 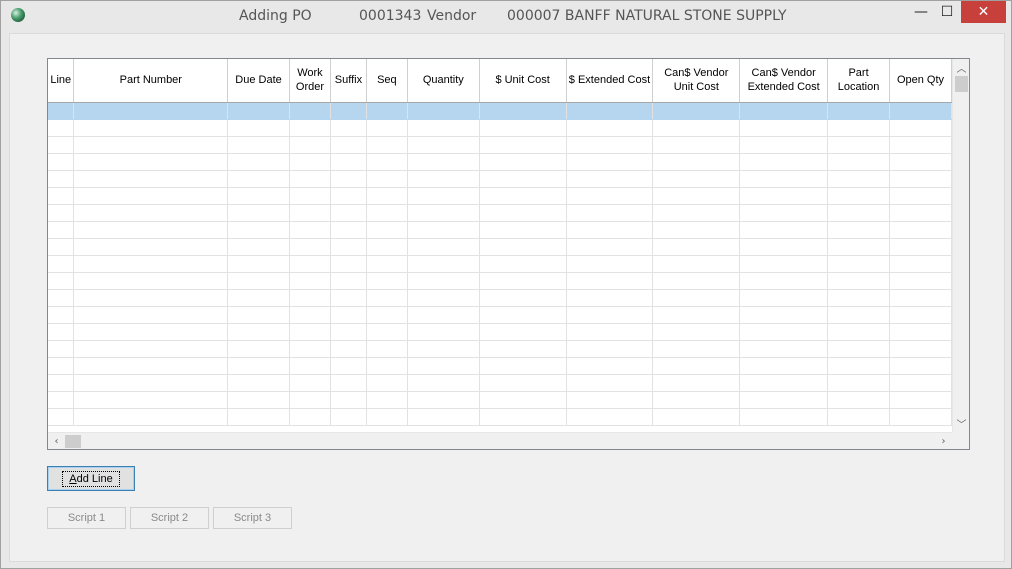 I want to click on app-globe-icon, so click(x=18, y=15).